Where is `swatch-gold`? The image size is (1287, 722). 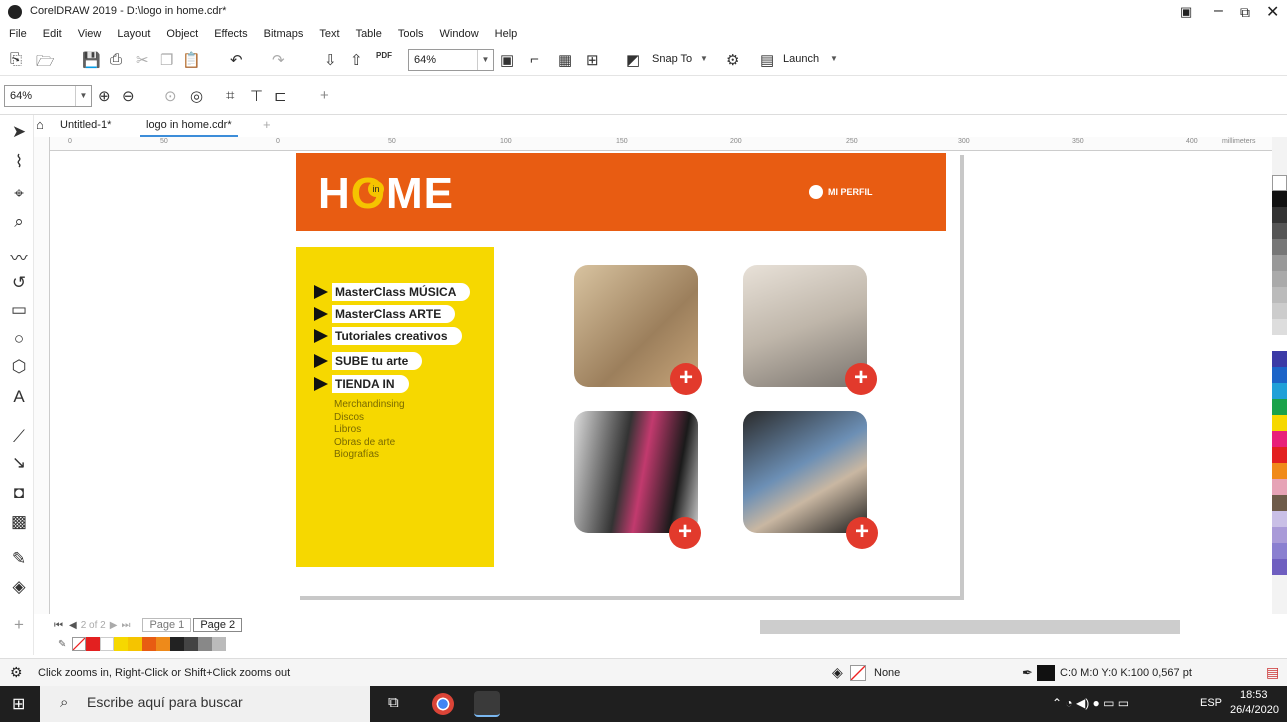
swatch-gold is located at coordinates (135, 644).